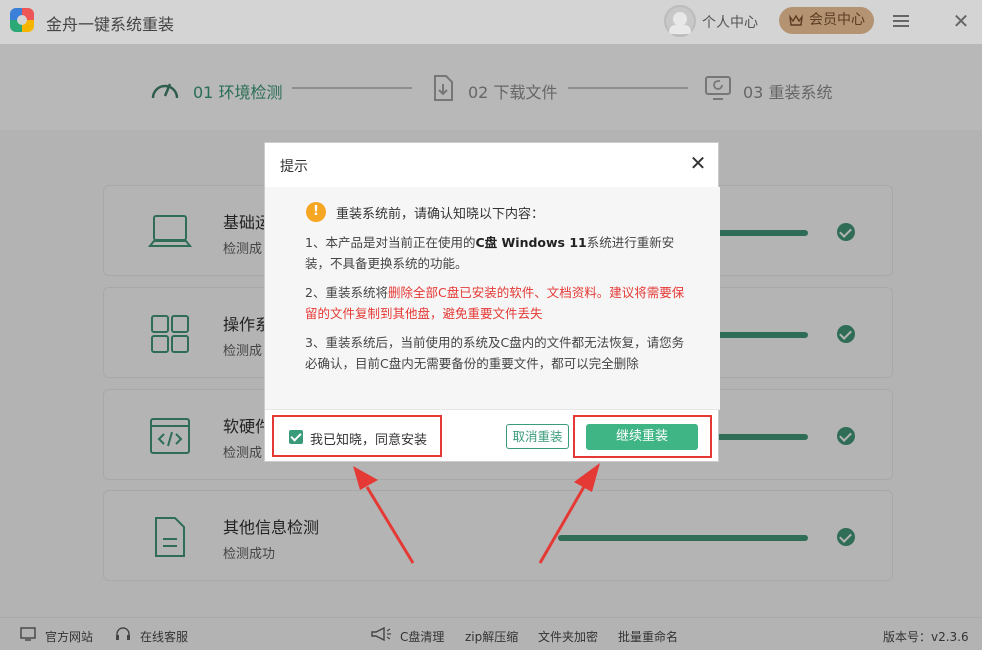 The height and width of the screenshot is (650, 982). I want to click on agree-highlight: 我已知晓，同意安装, so click(357, 436).